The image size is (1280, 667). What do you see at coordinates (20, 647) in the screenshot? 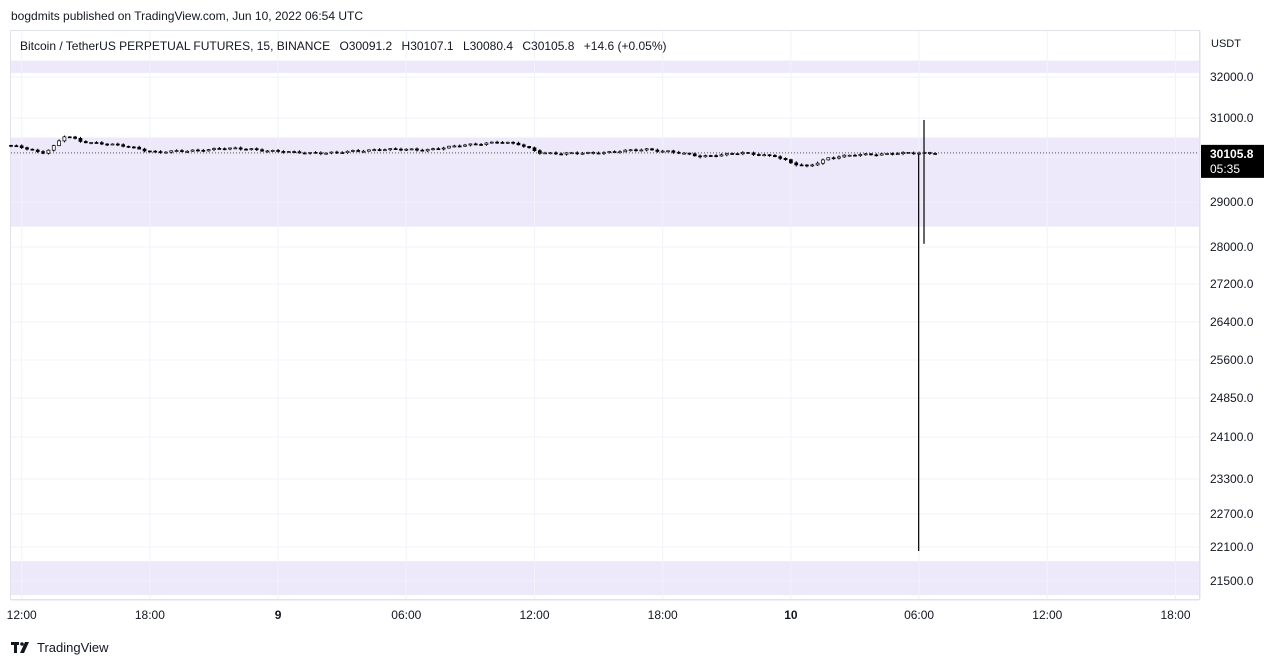
I see `tradingview-logo-icon` at bounding box center [20, 647].